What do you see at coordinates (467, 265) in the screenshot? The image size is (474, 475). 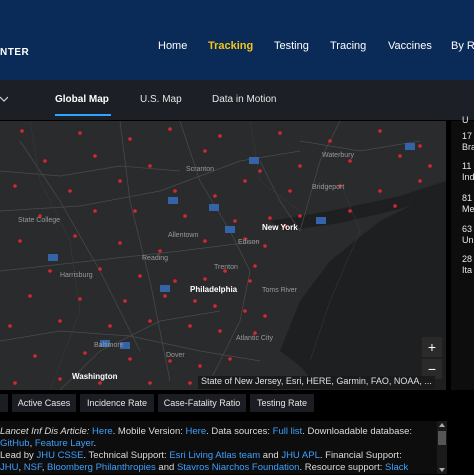 I see `side-entry-5: 28 Ita` at bounding box center [467, 265].